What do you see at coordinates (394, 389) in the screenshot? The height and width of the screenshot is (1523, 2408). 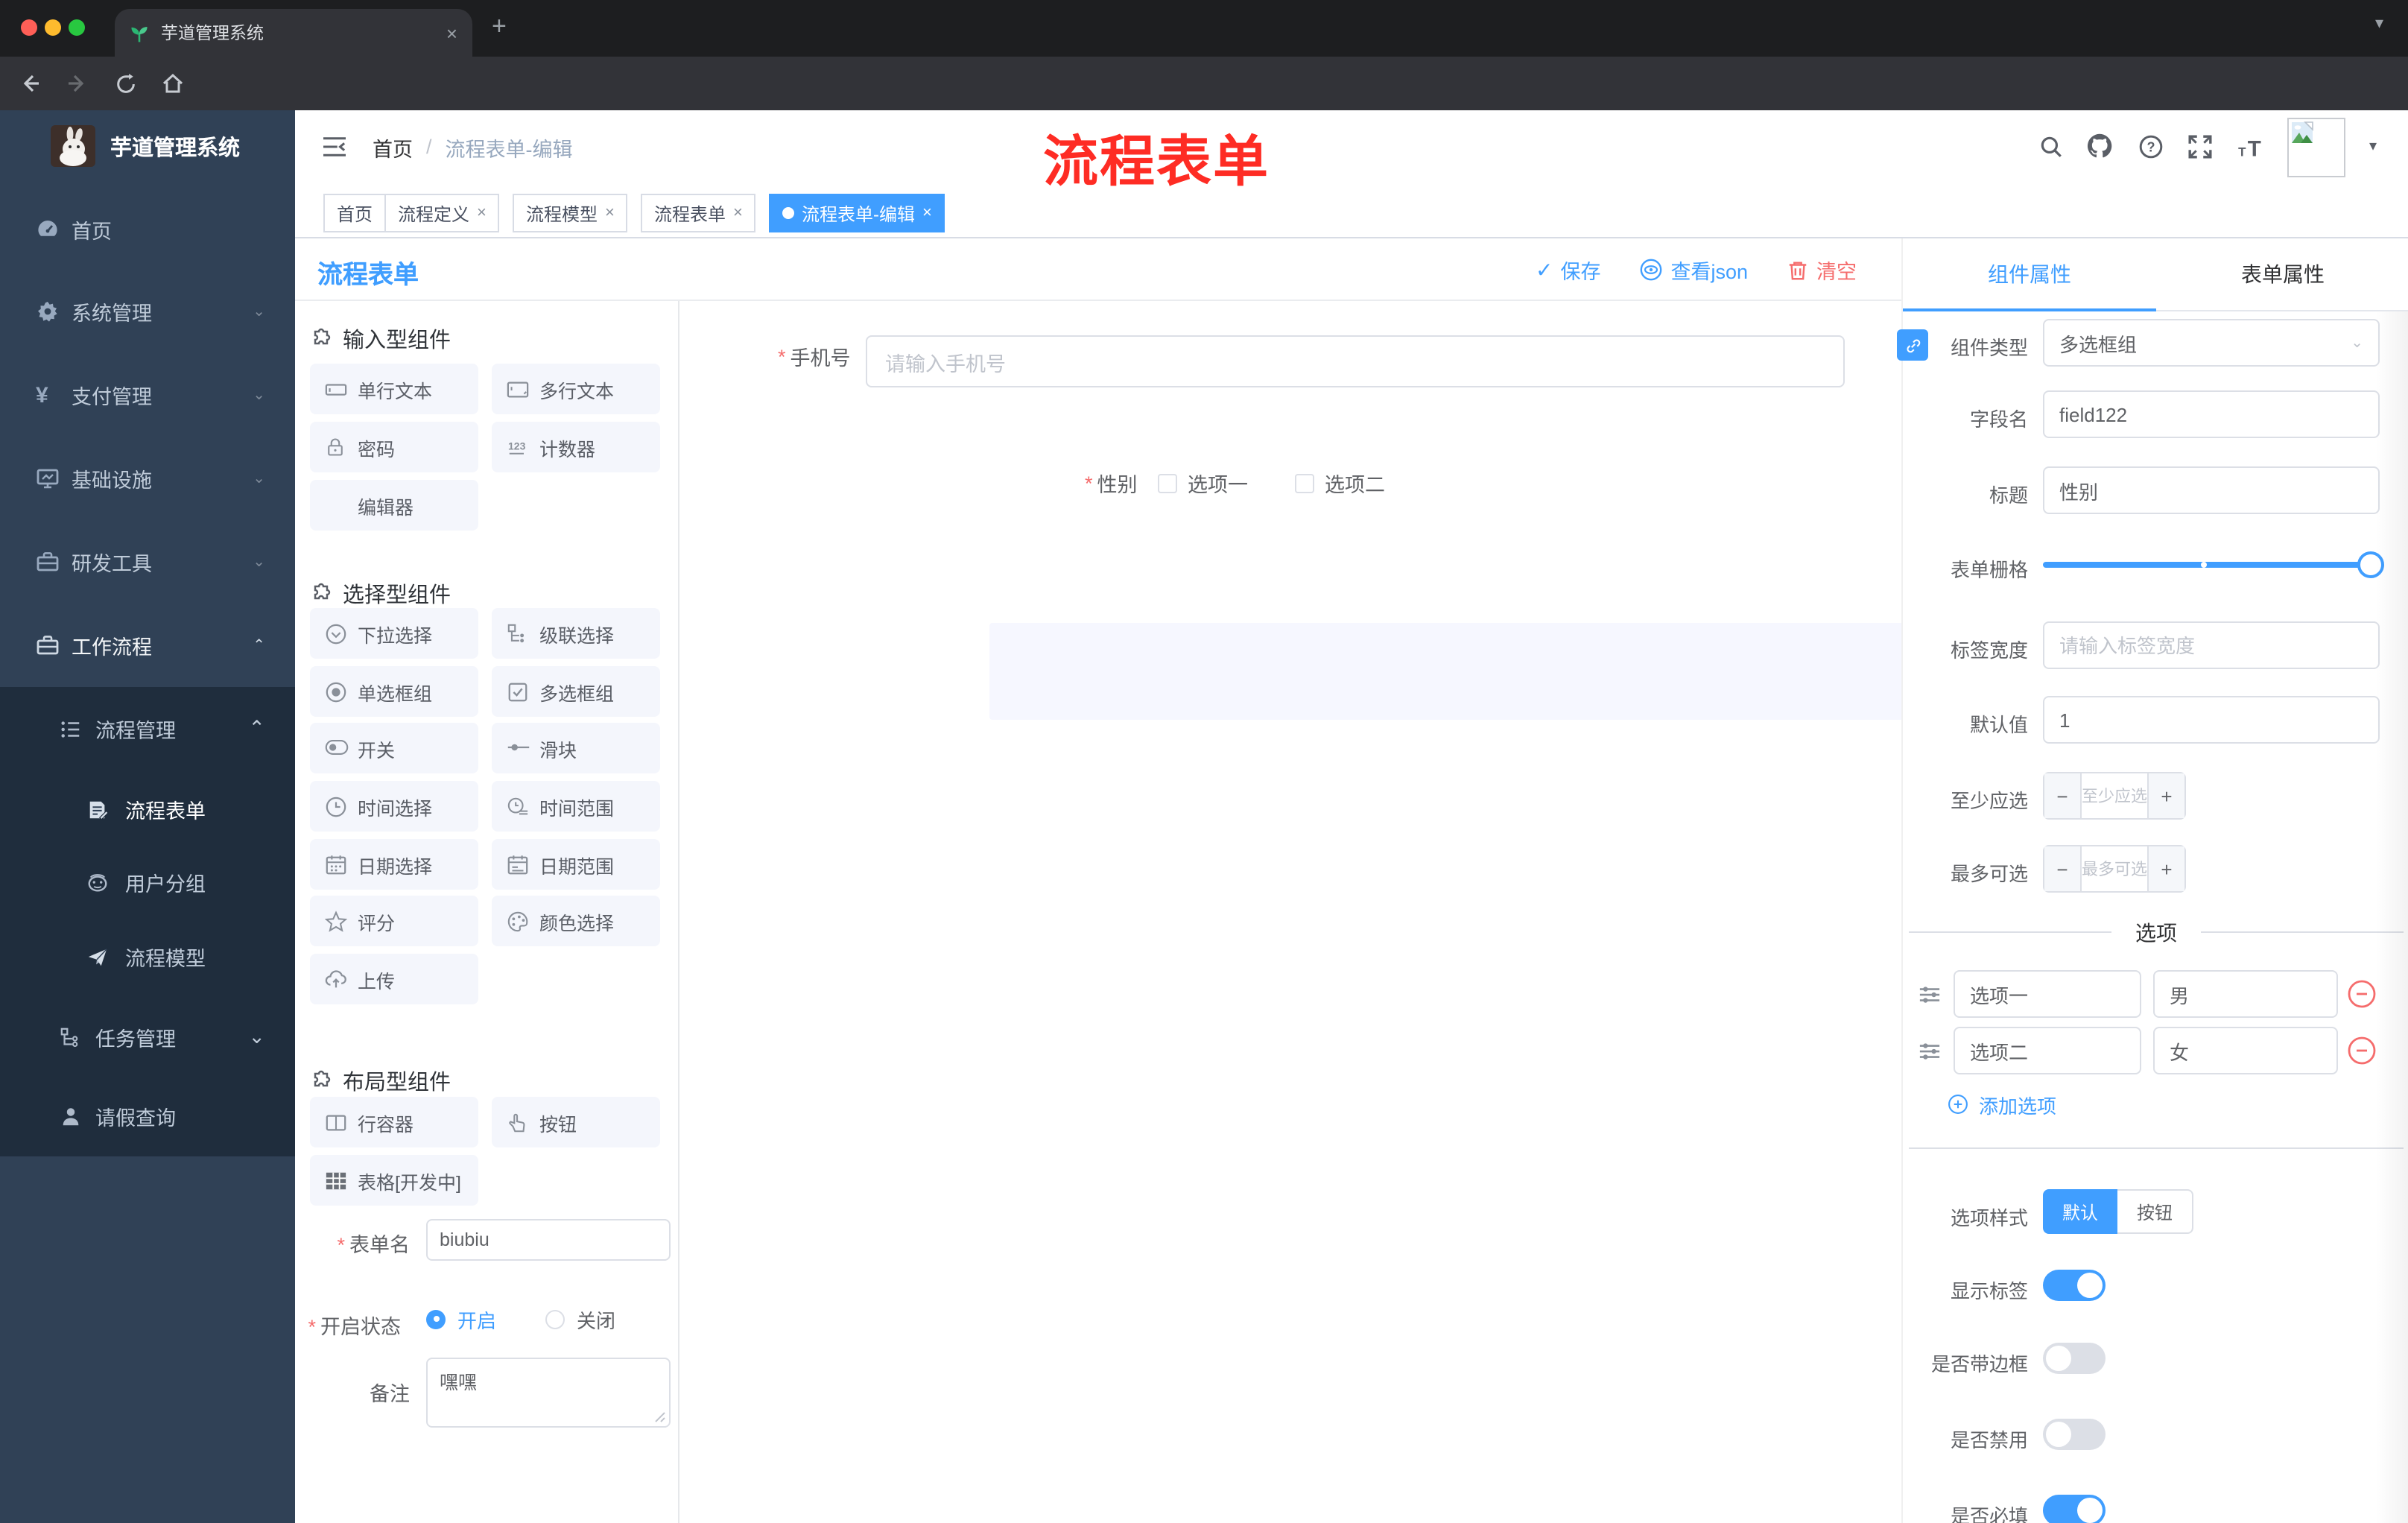 I see `palette-item-single-text: 单行文本` at bounding box center [394, 389].